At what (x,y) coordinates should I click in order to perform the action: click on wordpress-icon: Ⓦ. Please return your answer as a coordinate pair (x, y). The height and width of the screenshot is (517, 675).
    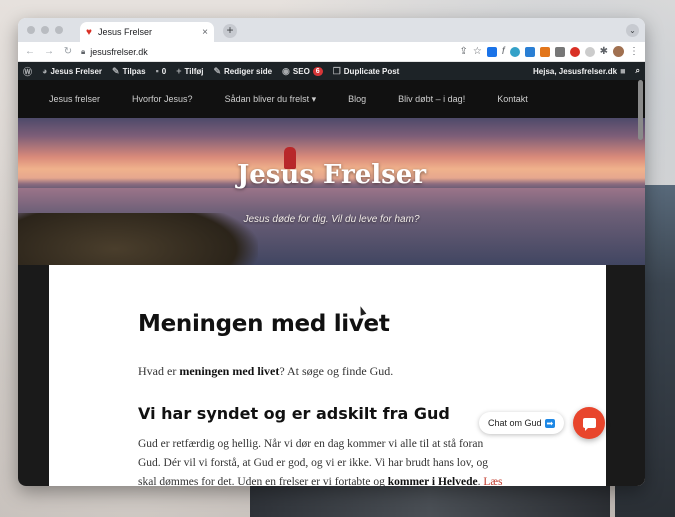
    Looking at the image, I should click on (28, 71).